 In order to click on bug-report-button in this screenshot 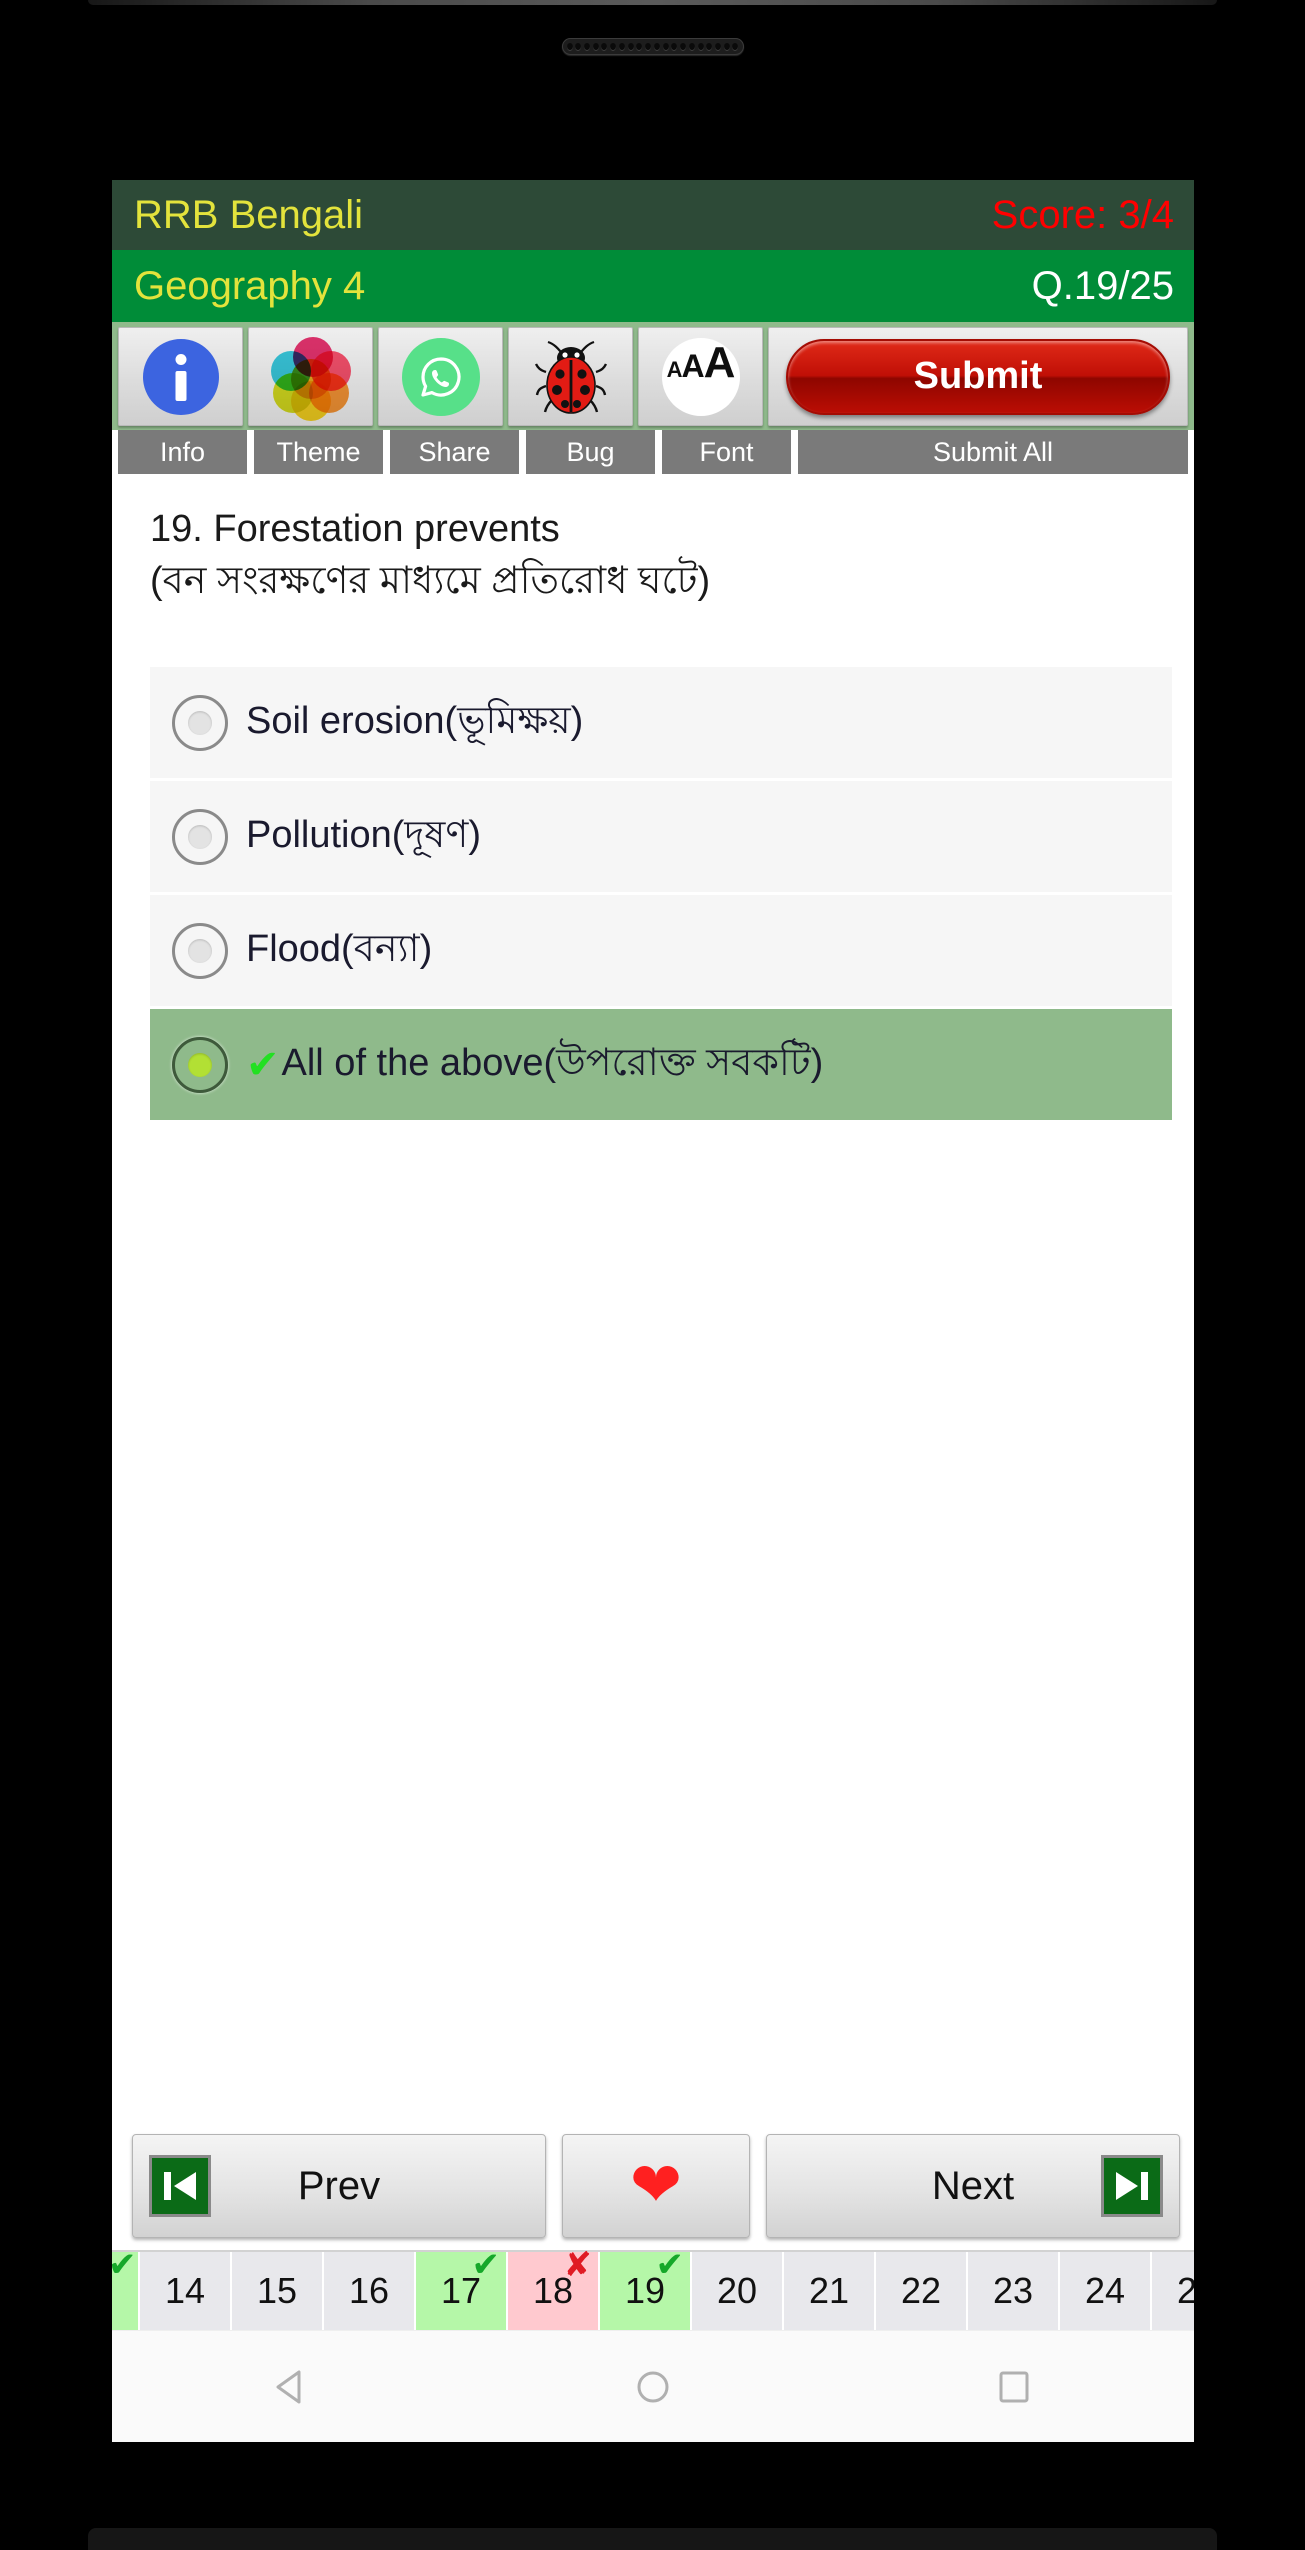, I will do `click(570, 376)`.